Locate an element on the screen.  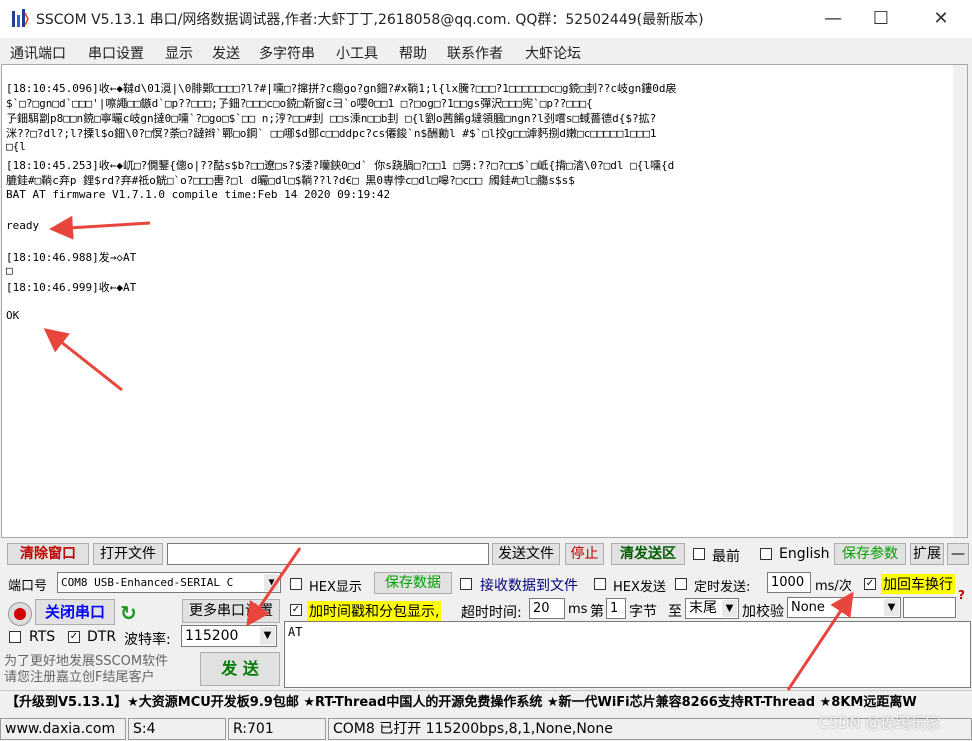
byte-label: 字节 is located at coordinates (643, 612).